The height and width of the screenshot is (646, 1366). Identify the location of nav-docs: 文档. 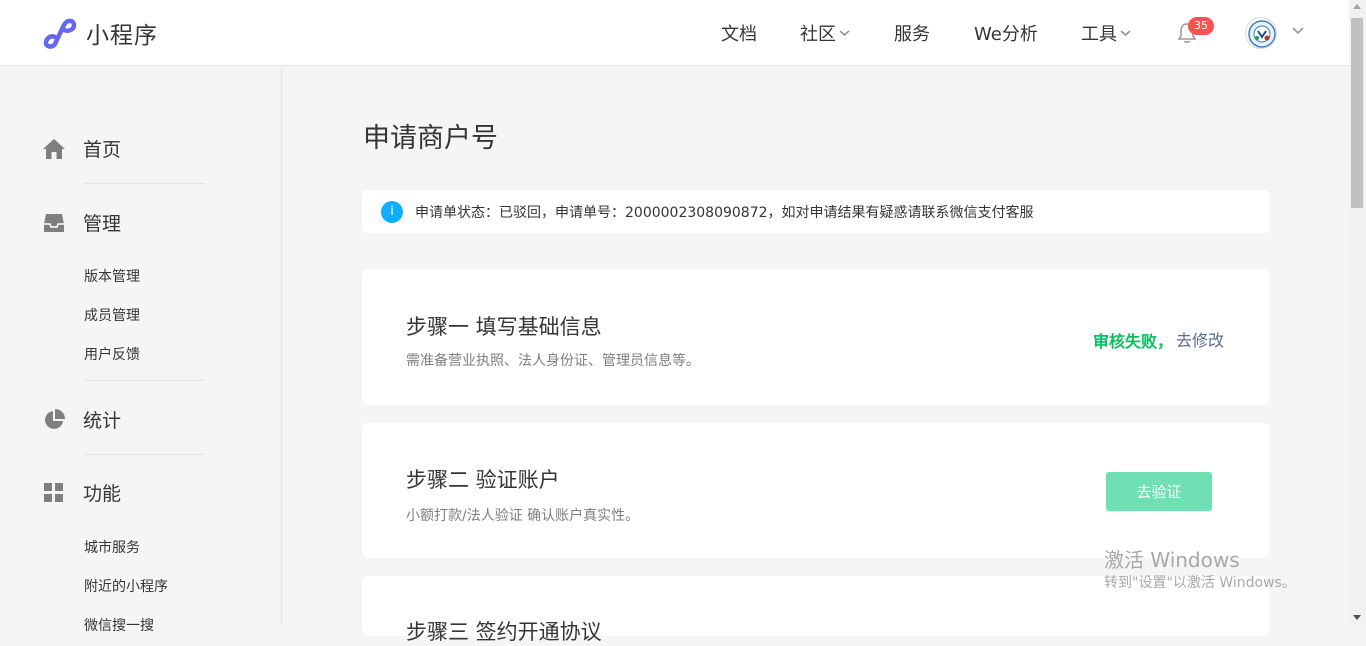
(739, 33).